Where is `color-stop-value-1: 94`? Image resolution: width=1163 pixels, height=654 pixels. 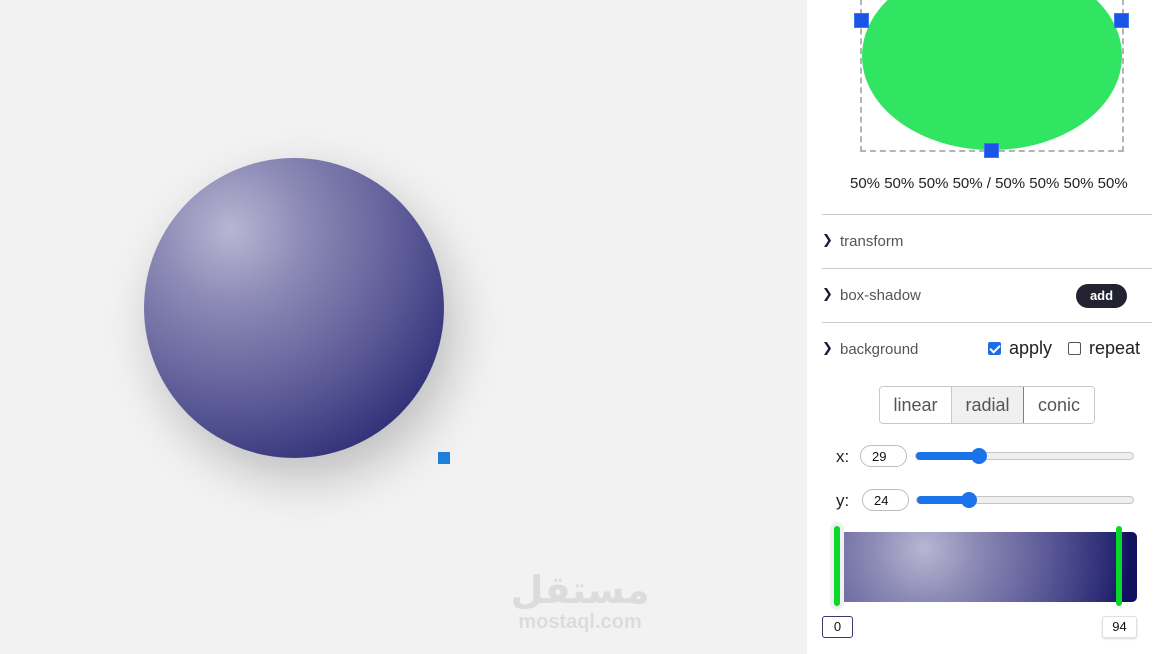
color-stop-value-1: 94 is located at coordinates (1119, 627).